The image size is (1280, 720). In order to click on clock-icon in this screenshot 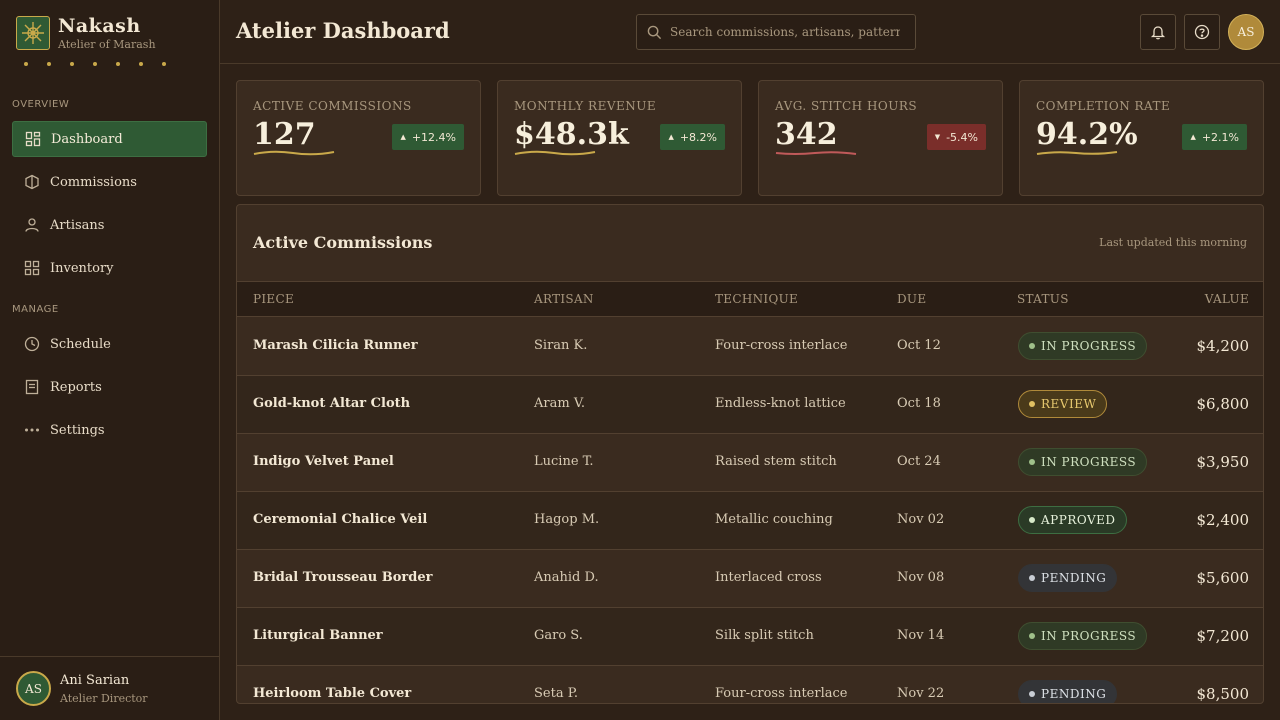, I will do `click(32, 344)`.